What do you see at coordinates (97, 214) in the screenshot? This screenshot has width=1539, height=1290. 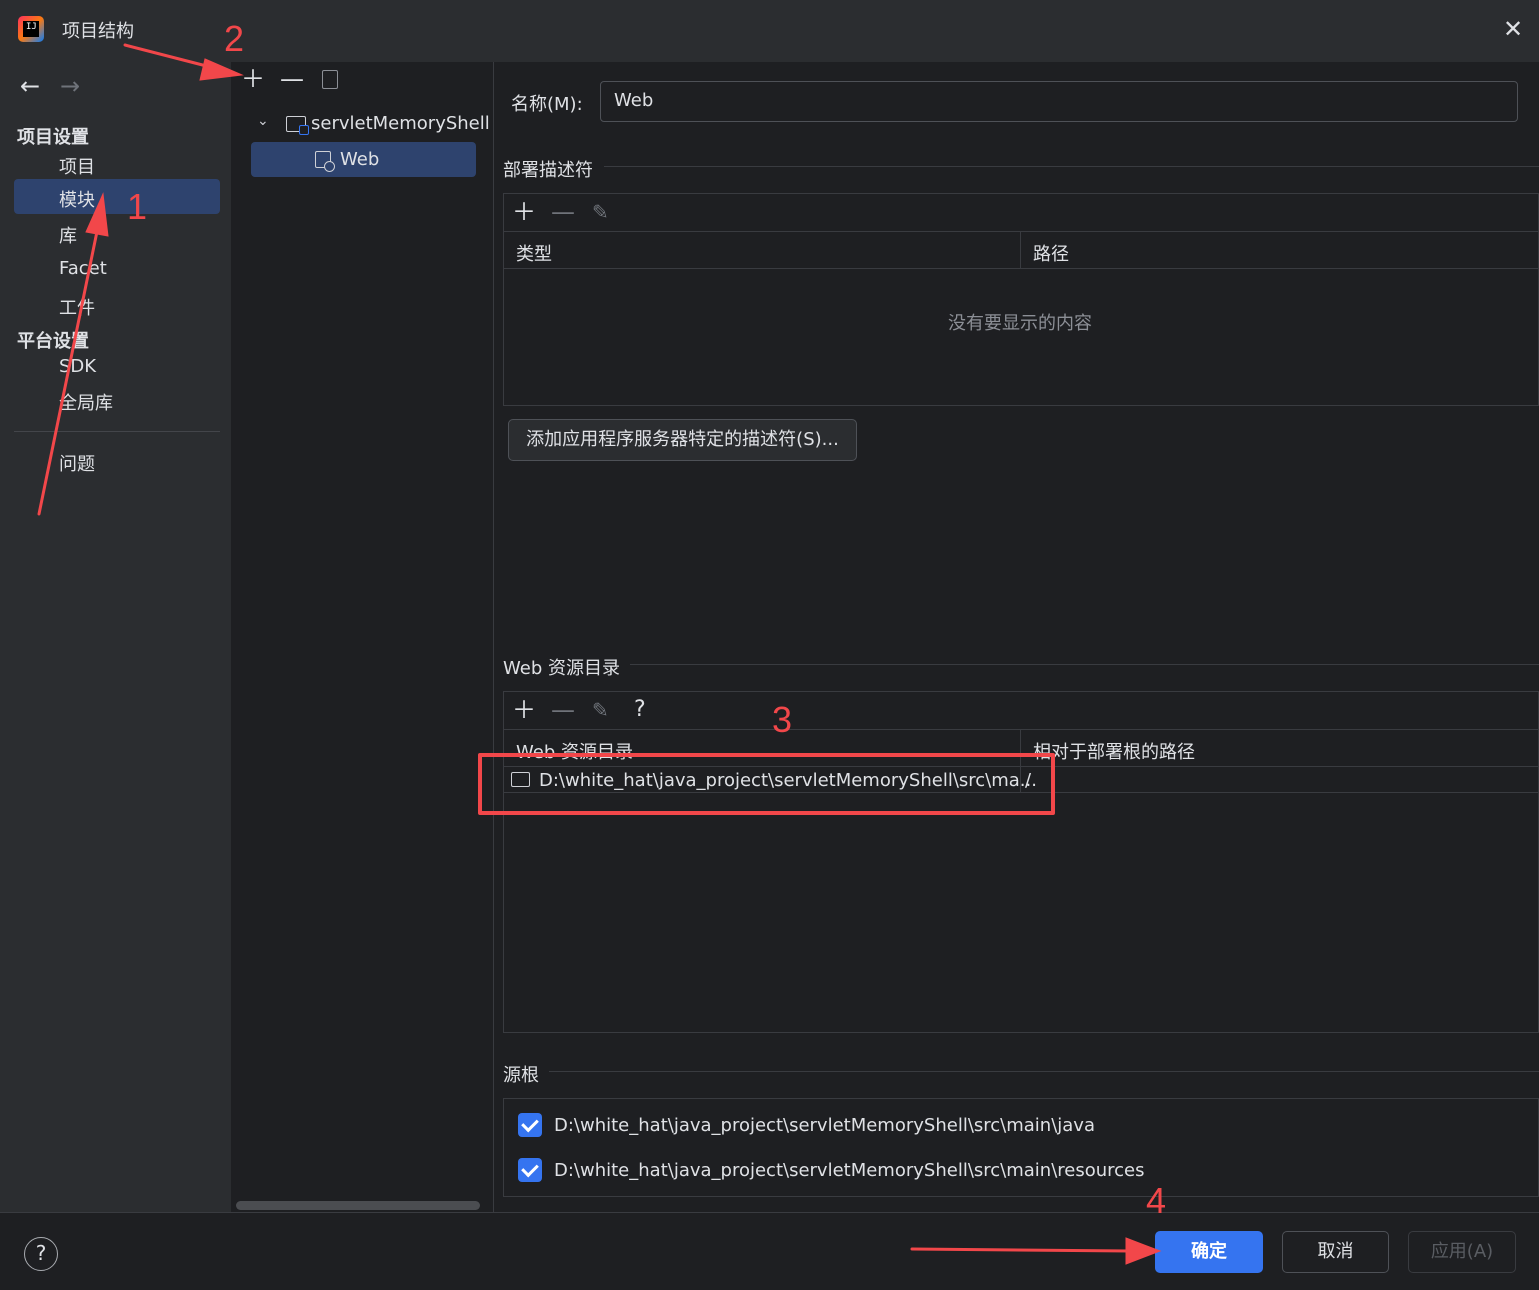 I see `arrow-1-head` at bounding box center [97, 214].